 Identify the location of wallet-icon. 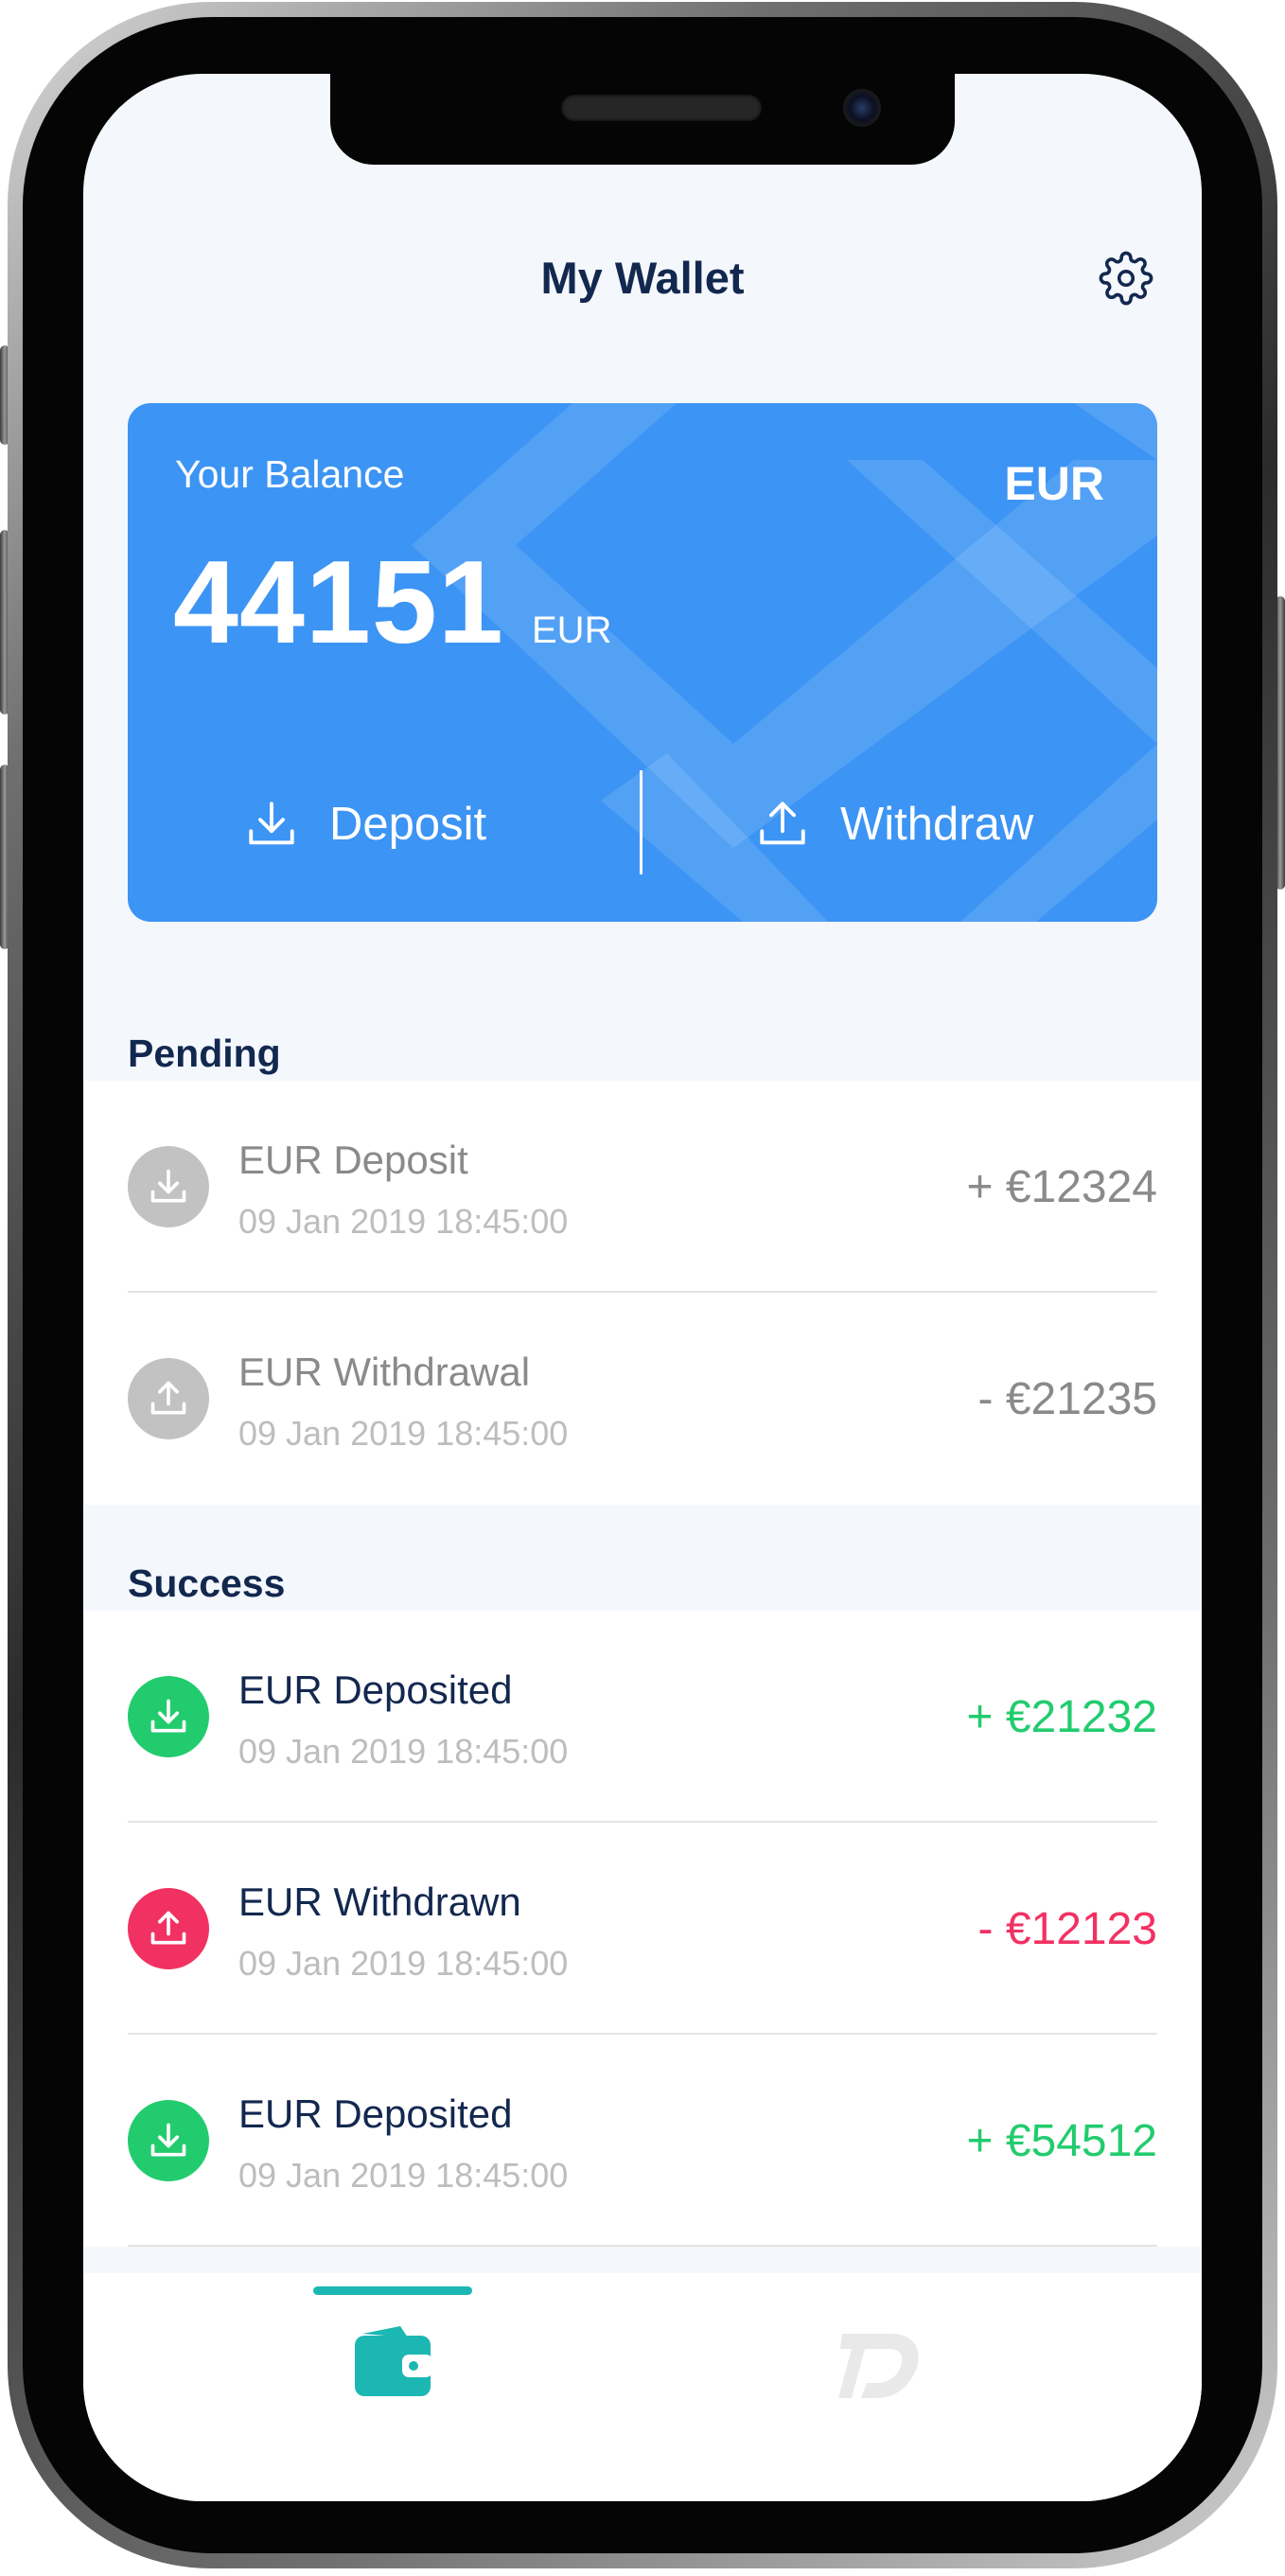
(393, 2361).